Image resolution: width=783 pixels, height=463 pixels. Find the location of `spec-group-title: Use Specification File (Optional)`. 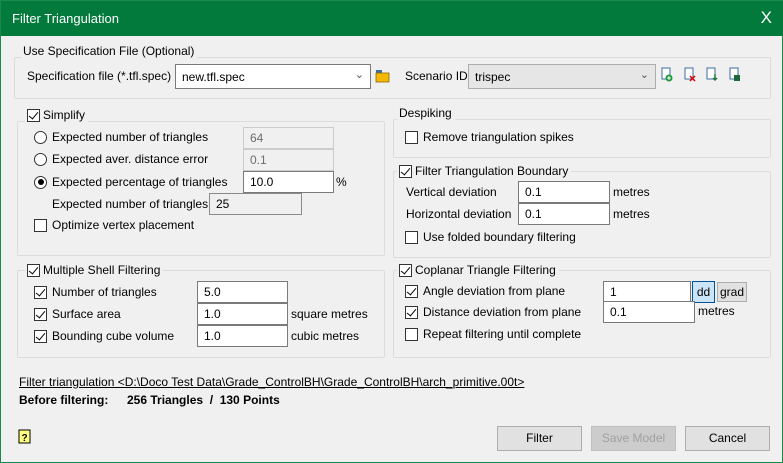

spec-group-title: Use Specification File (Optional) is located at coordinates (109, 51).